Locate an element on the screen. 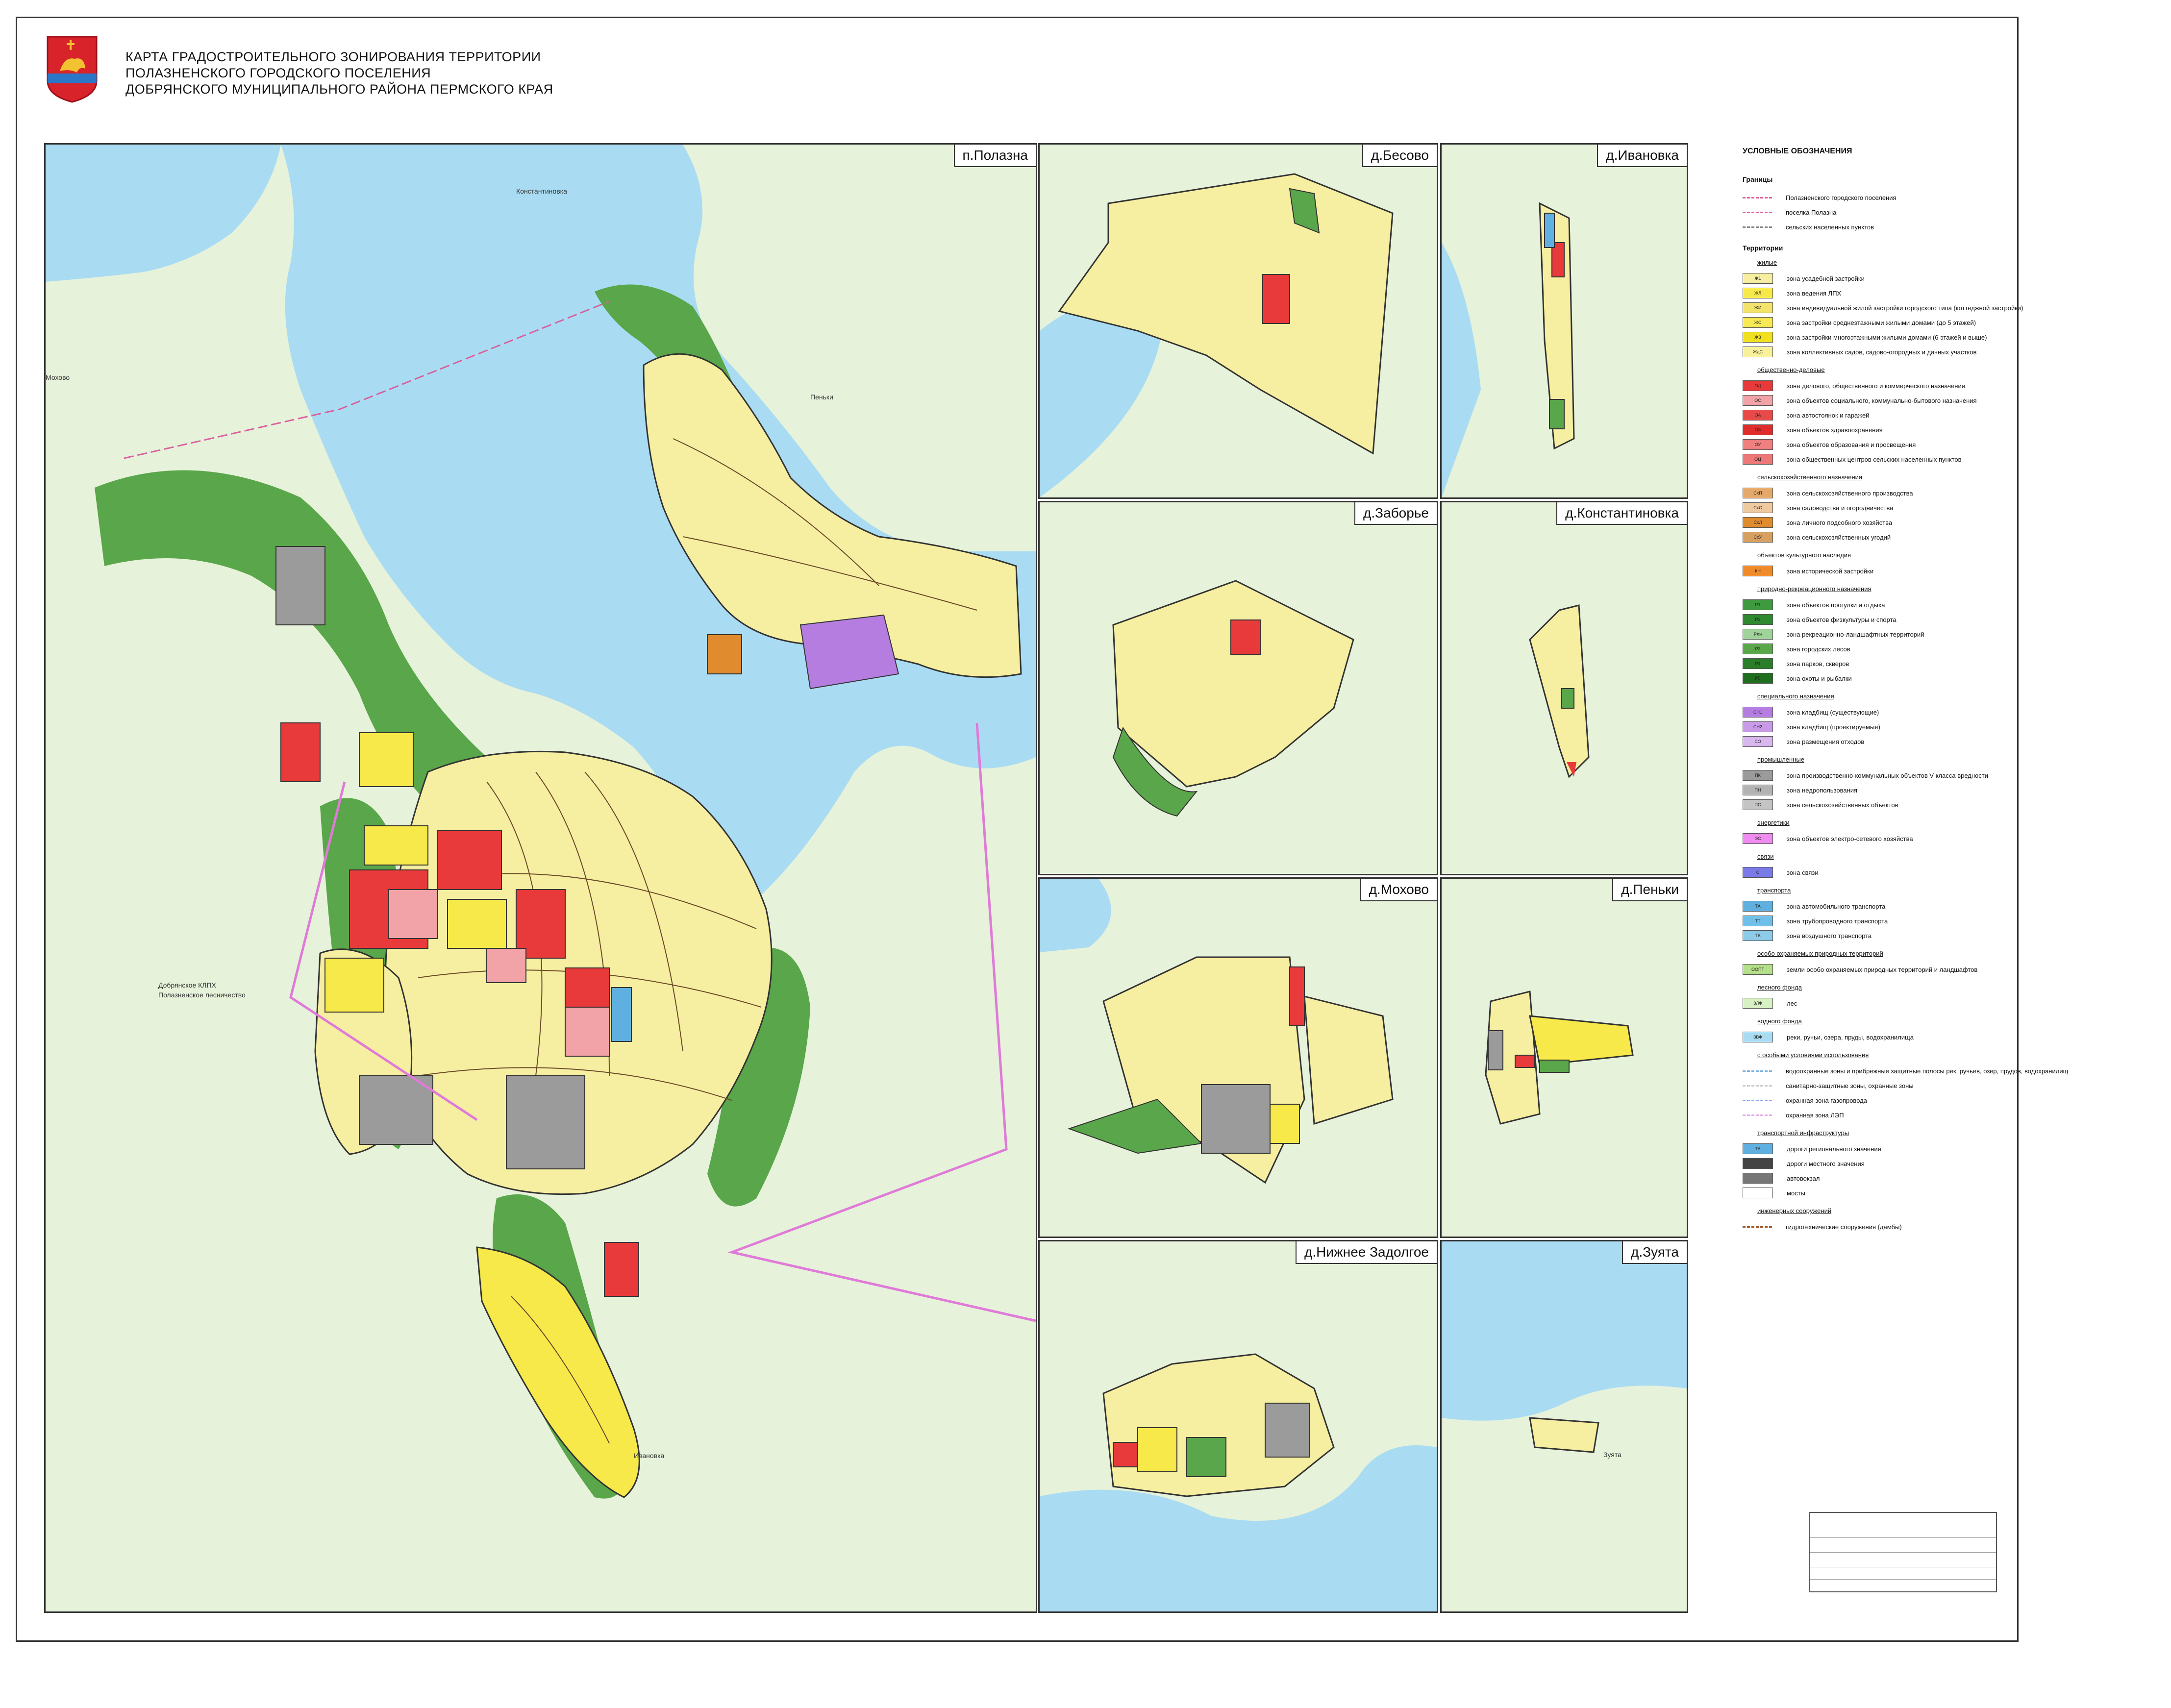  zabore-map is located at coordinates (1238, 688).